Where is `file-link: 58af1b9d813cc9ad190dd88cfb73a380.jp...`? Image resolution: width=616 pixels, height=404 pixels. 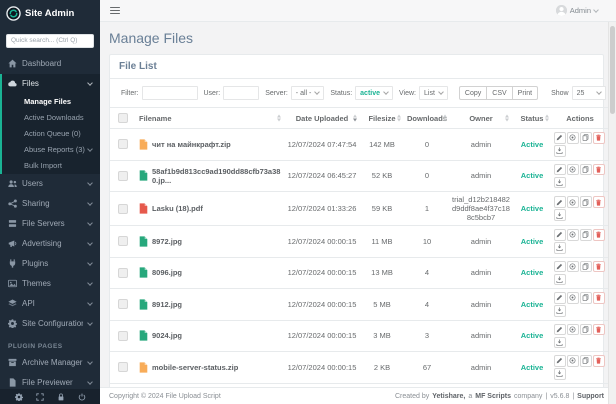
file-link: 58af1b9d813cc9ad190dd88cfb73a380.jp... is located at coordinates (217, 176).